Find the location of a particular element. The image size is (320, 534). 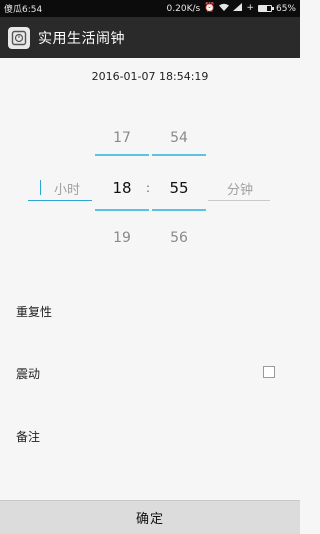

current-datetime: 2016-01-07 18:54:19 is located at coordinates (150, 76).